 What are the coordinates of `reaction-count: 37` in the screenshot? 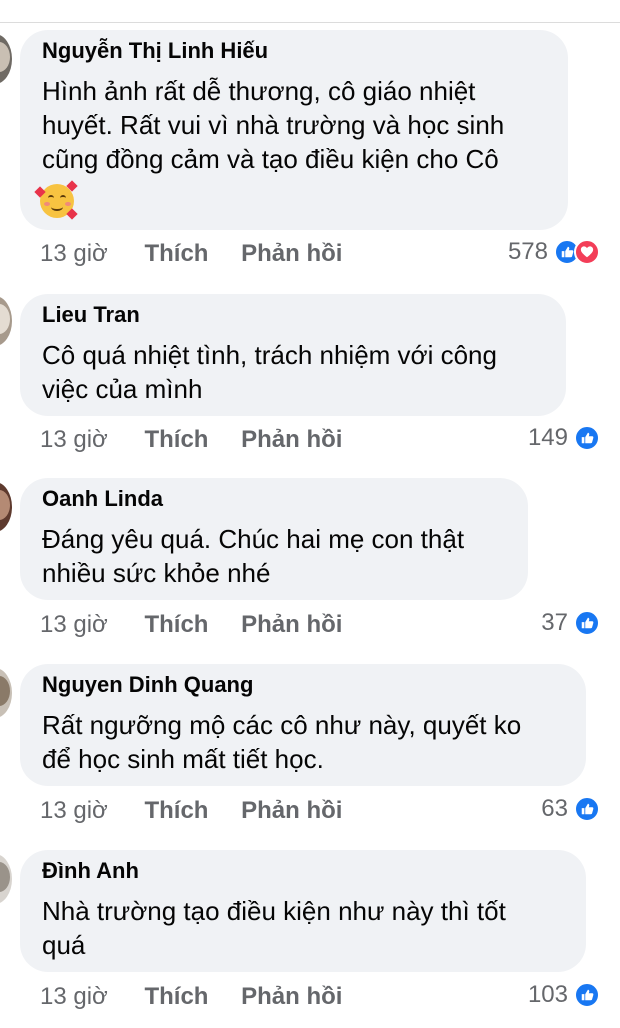 It's located at (554, 622).